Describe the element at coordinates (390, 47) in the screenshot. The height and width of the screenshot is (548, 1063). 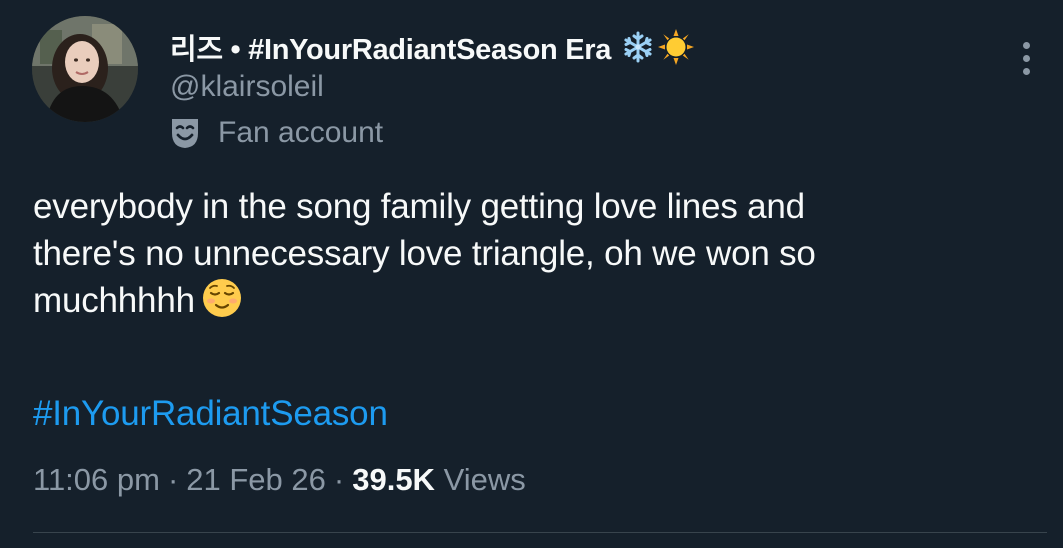
I see `display-name: 리즈 • #InYourRadiantSeason Era` at that location.